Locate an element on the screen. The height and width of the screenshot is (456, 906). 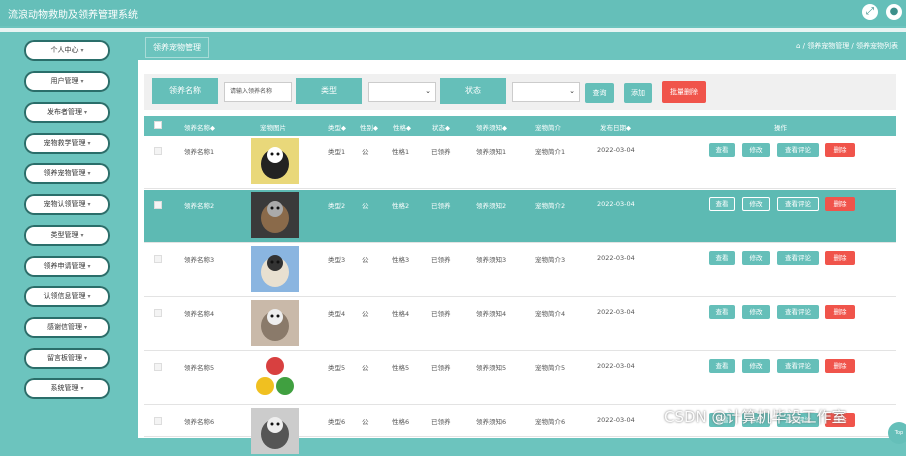
sidebar-item-adopt-pets: 领养宠物管理 ▾ is located at coordinates (67, 173).